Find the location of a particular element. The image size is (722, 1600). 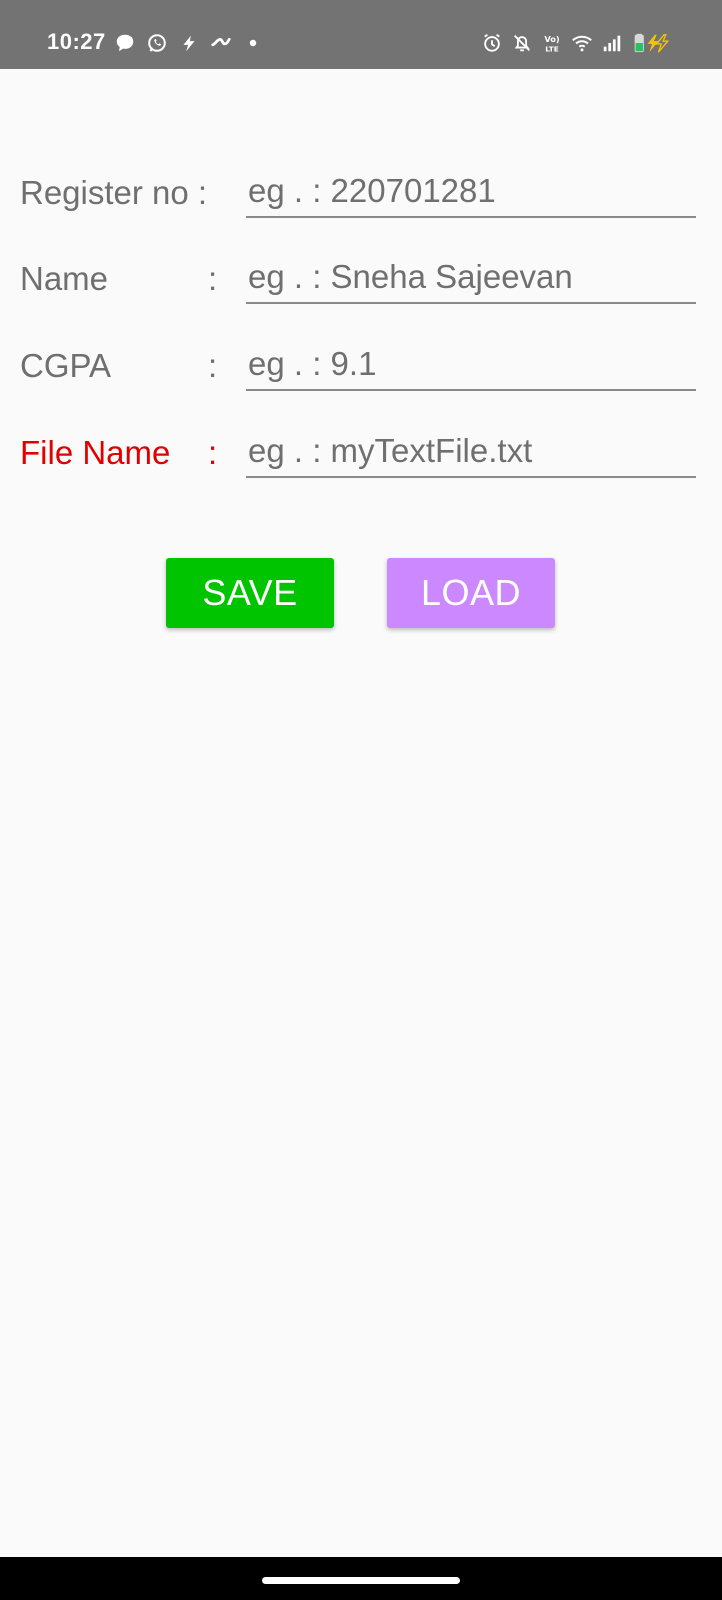

name-input is located at coordinates (471, 278).